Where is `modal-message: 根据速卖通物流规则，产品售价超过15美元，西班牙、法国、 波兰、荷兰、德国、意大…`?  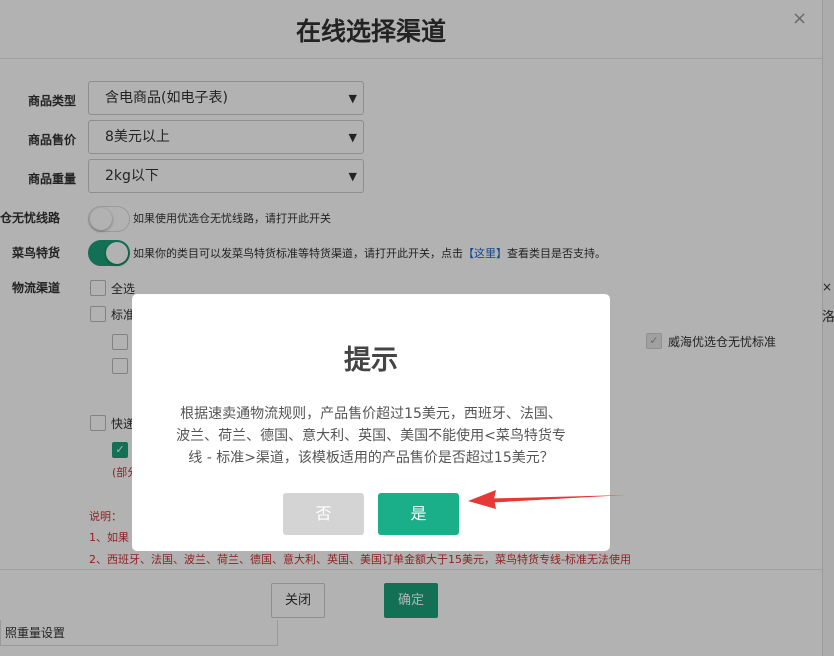 modal-message: 根据速卖通物流规则，产品售价超过15美元，西班牙、法国、 波兰、荷兰、德国、意大… is located at coordinates (371, 436).